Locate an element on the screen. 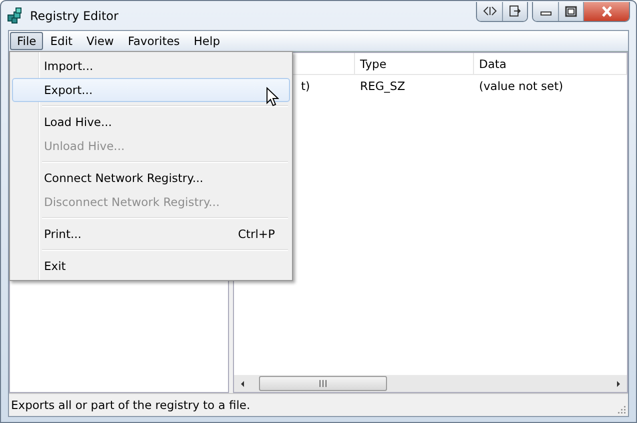  cubes-icon is located at coordinates (15, 15).